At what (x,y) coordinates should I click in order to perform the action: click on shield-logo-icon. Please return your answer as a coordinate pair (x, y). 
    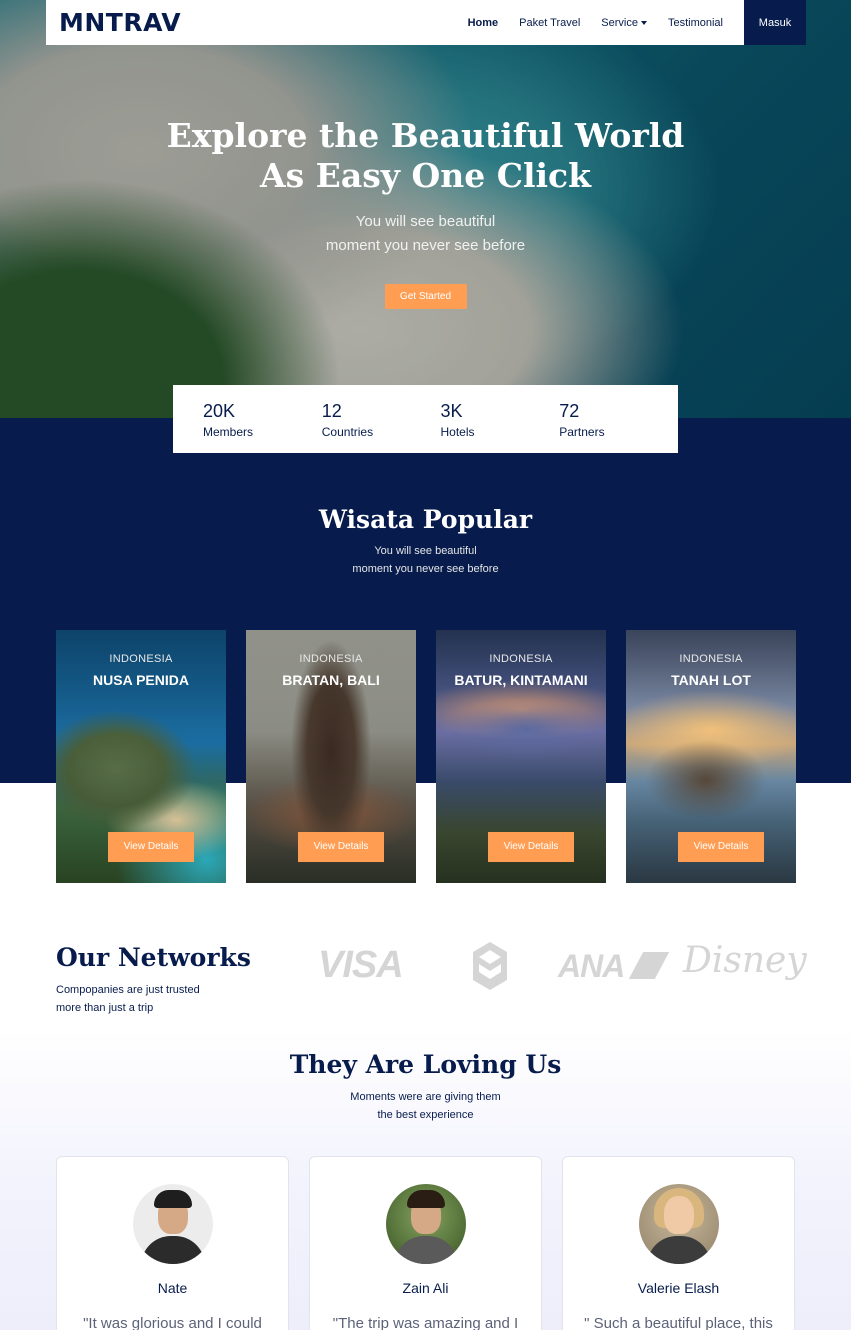
    Looking at the image, I should click on (490, 966).